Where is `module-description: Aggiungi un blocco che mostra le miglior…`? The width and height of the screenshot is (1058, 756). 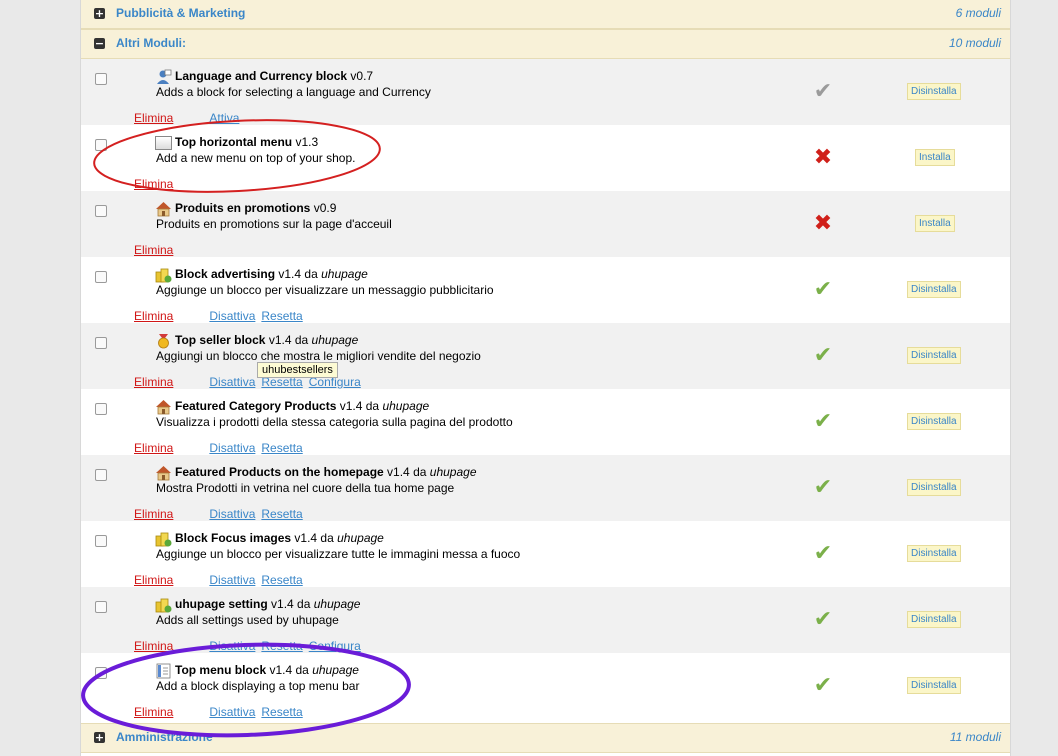
module-description: Aggiungi un blocco che mostra le miglior… is located at coordinates (318, 356).